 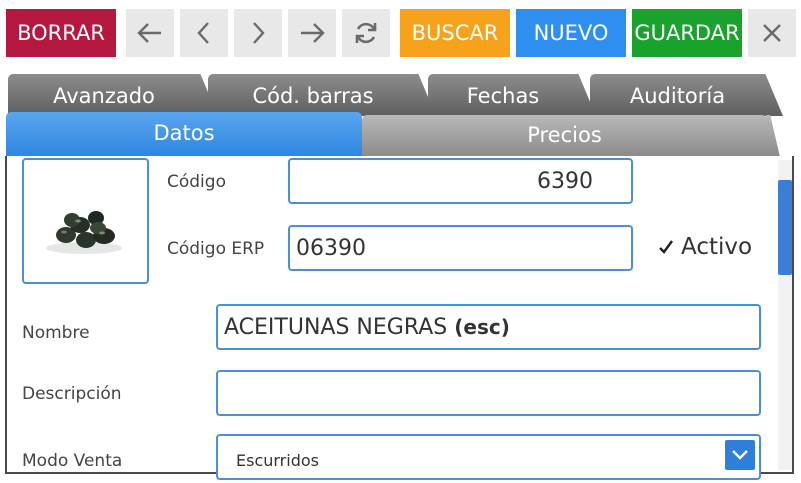 I want to click on chevron-right-icon, so click(x=259, y=33).